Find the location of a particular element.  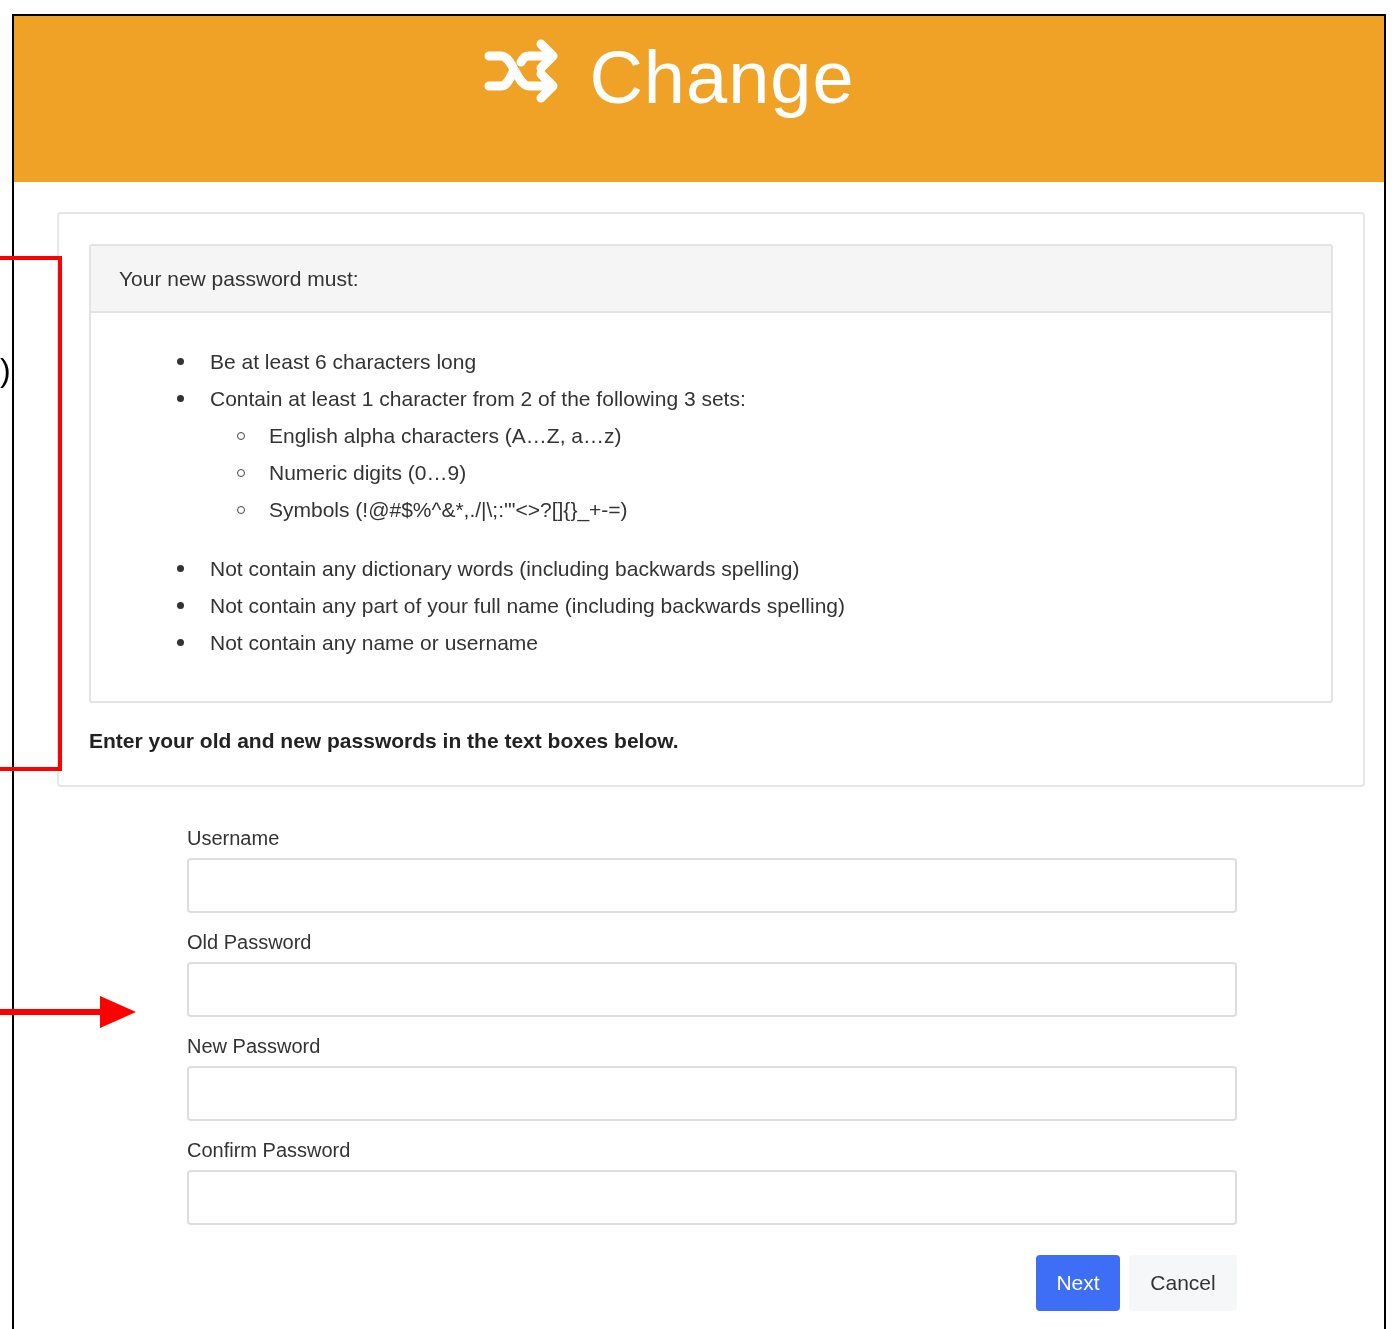

shuffle-icon is located at coordinates (521, 71).